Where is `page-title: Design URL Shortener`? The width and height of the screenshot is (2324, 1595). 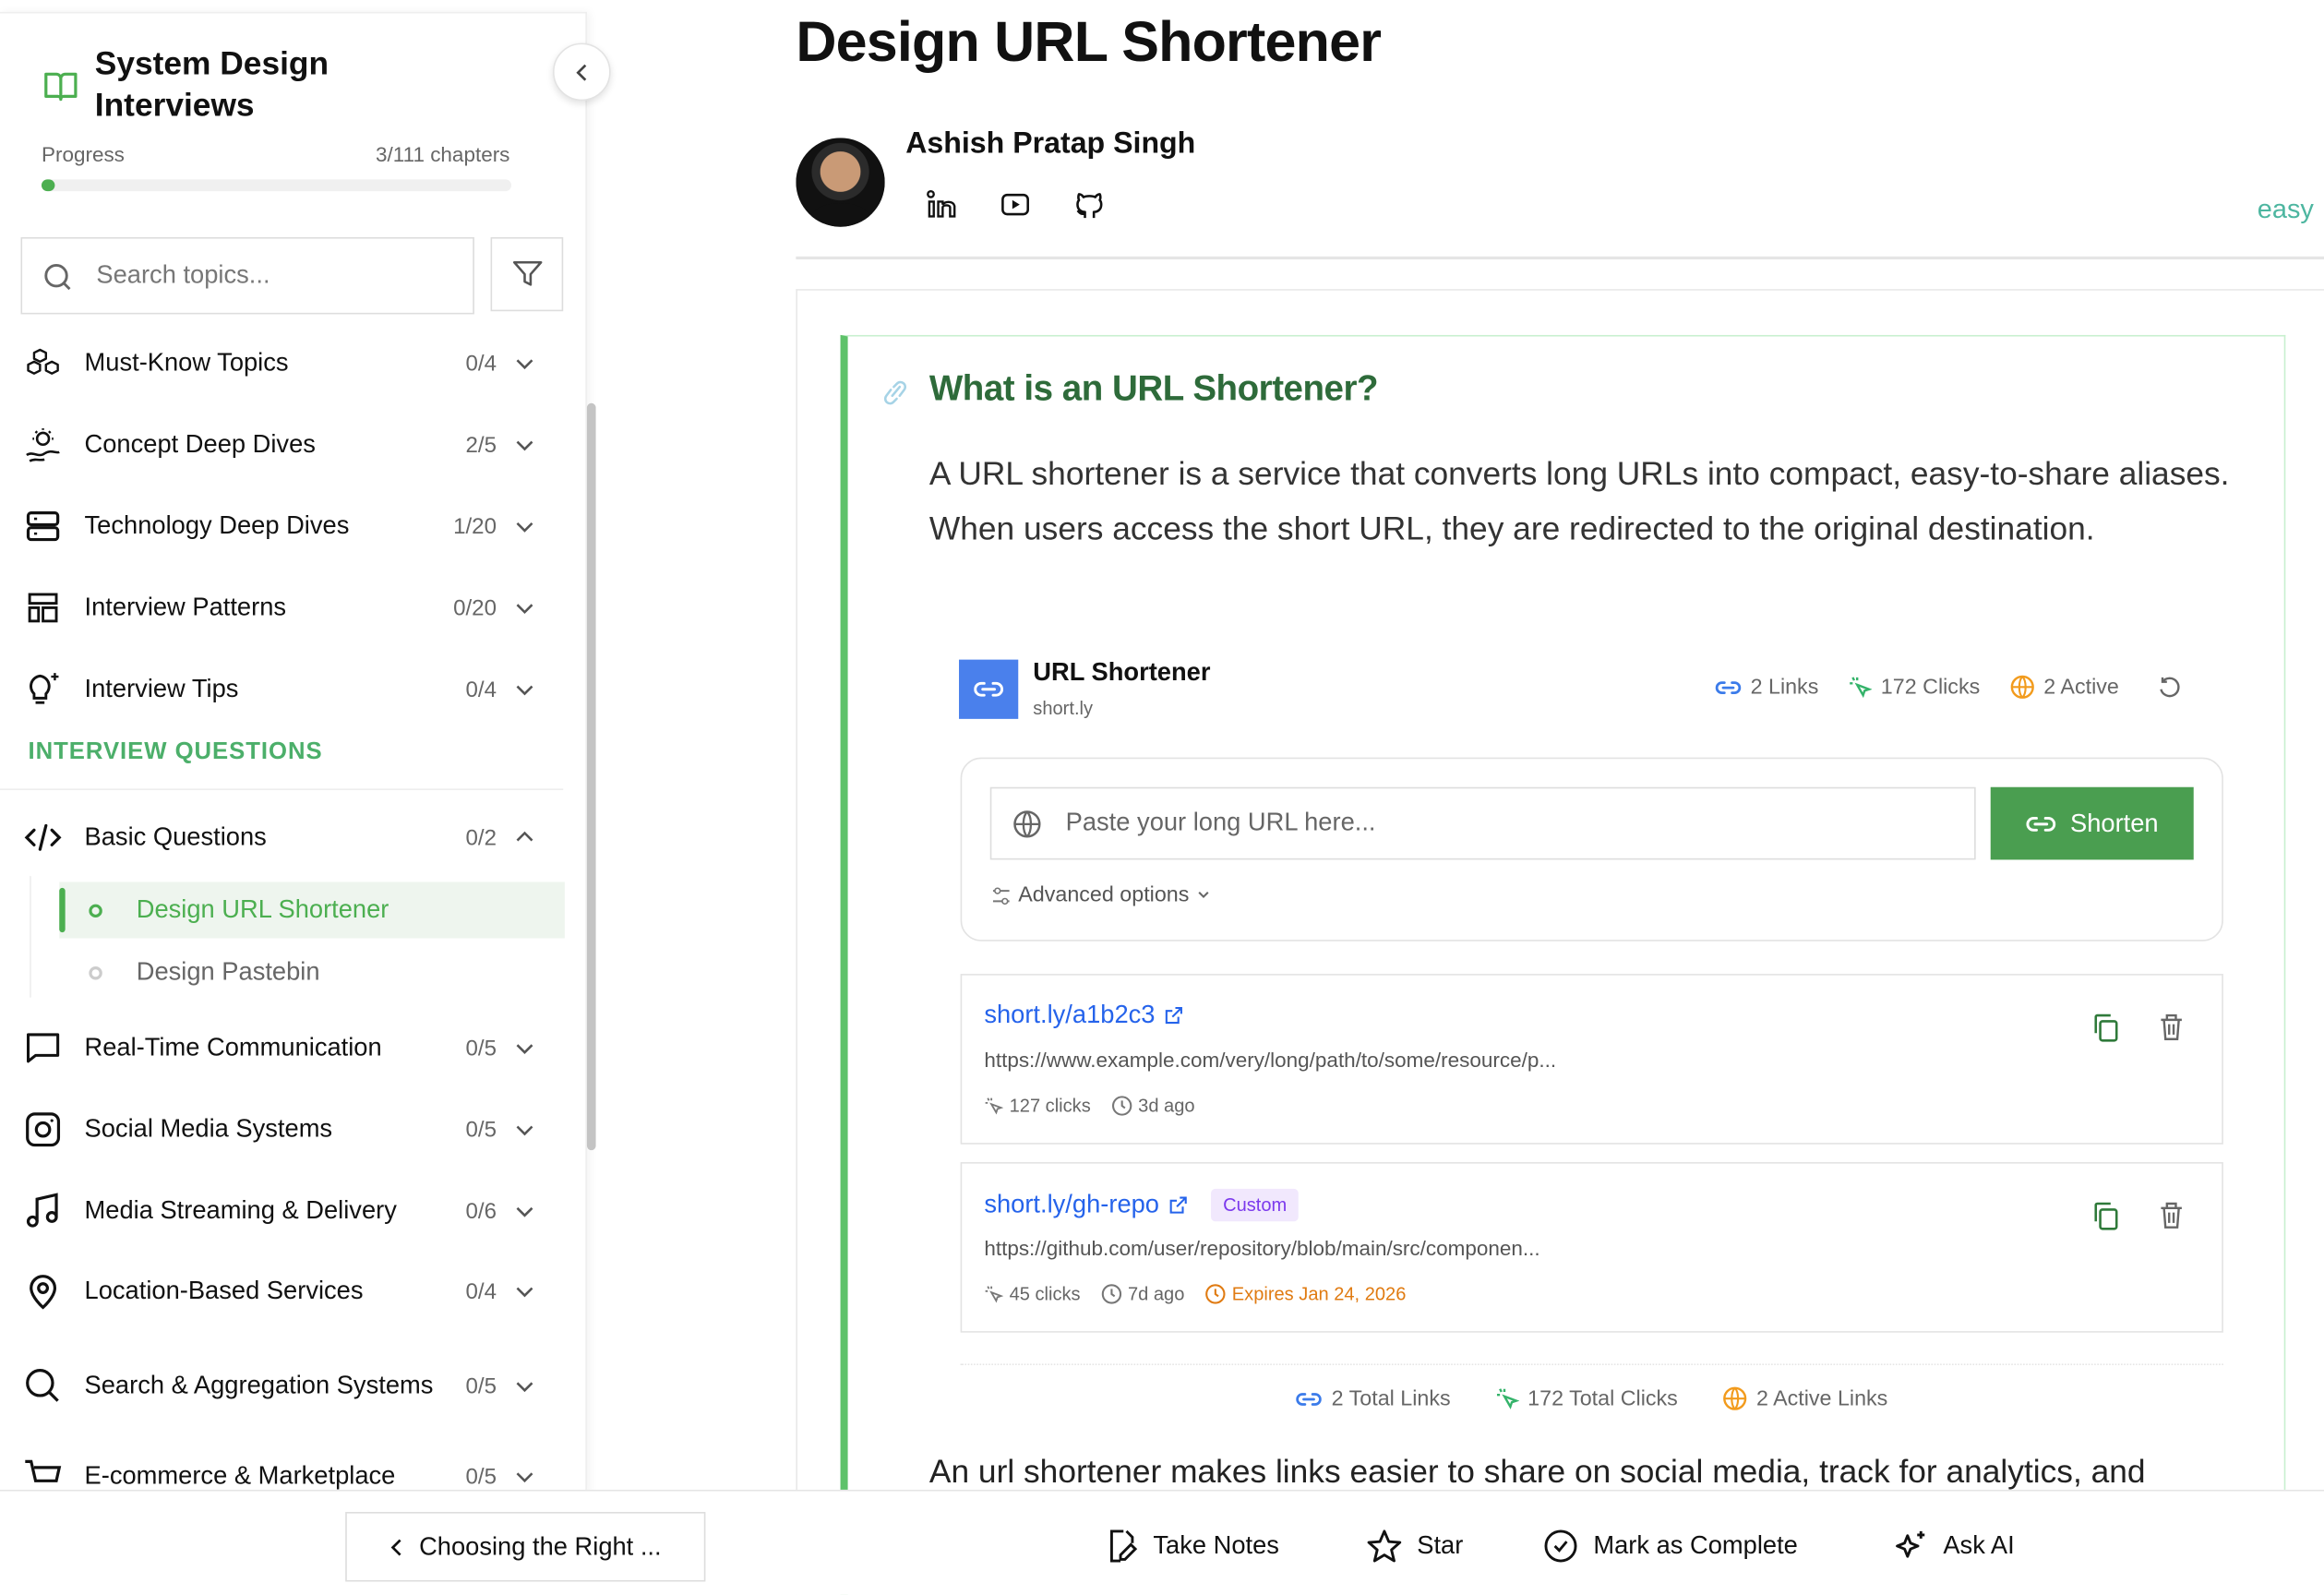 page-title: Design URL Shortener is located at coordinates (1089, 43).